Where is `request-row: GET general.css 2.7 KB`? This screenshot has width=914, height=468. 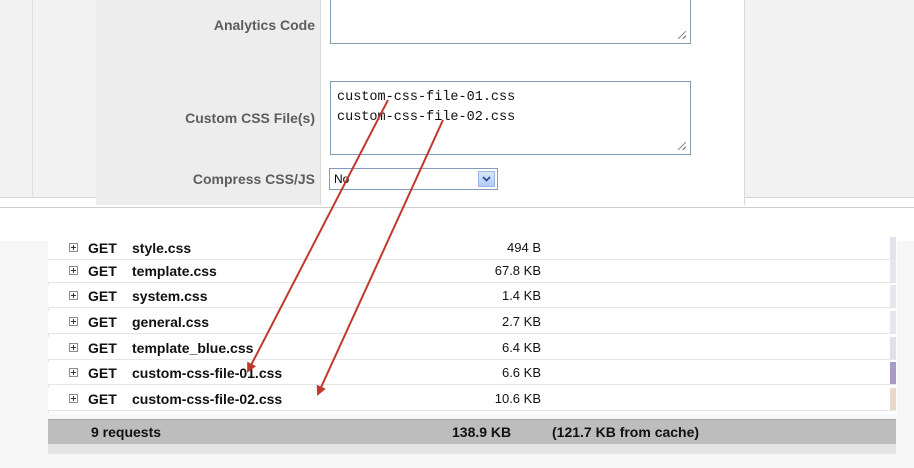 request-row: GET general.css 2.7 KB is located at coordinates (472, 322).